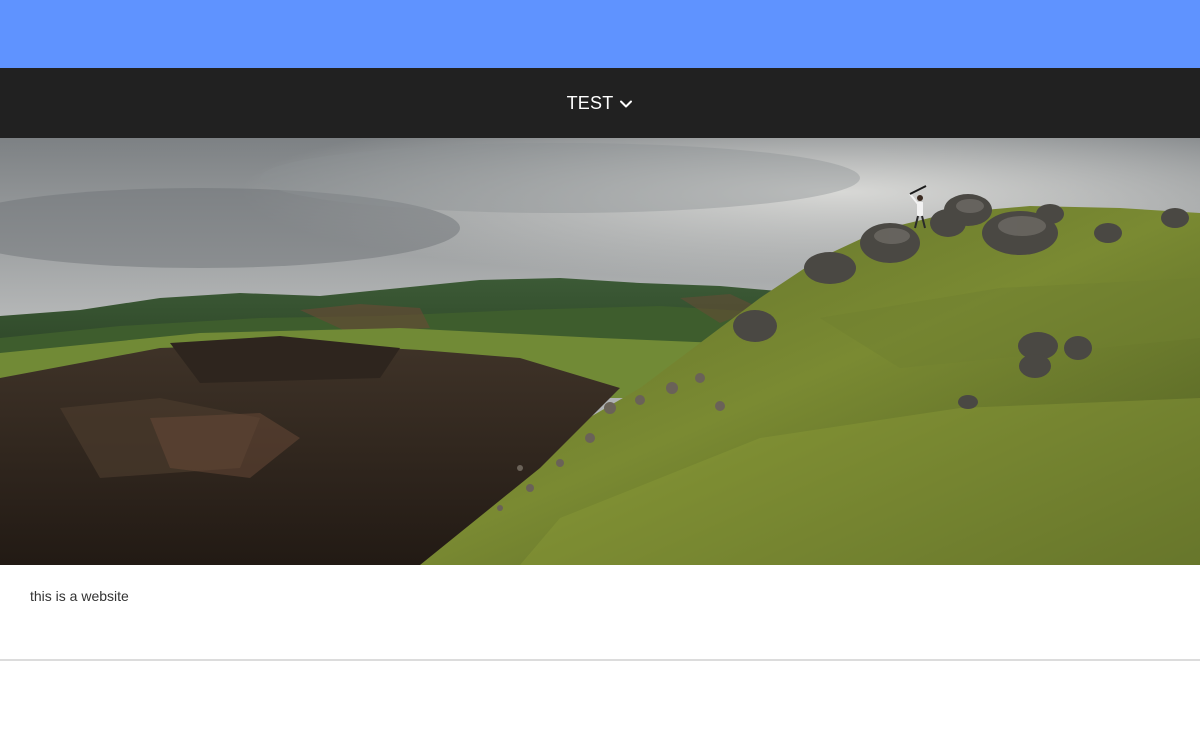 Image resolution: width=1200 pixels, height=740 pixels. Describe the element at coordinates (600, 612) in the screenshot. I see `content-section: this is a website` at that location.